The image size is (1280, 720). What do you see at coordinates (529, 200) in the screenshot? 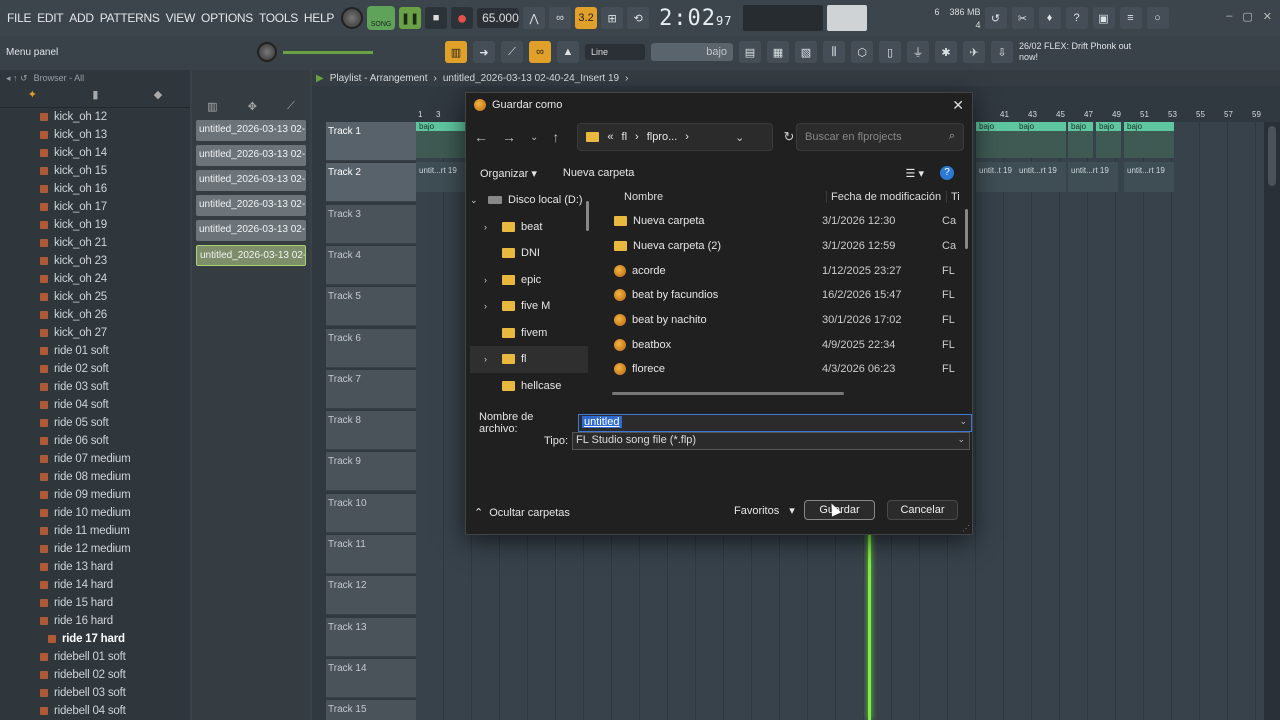
I see `tree-node: ⌄ Disco local (D:)` at bounding box center [529, 200].